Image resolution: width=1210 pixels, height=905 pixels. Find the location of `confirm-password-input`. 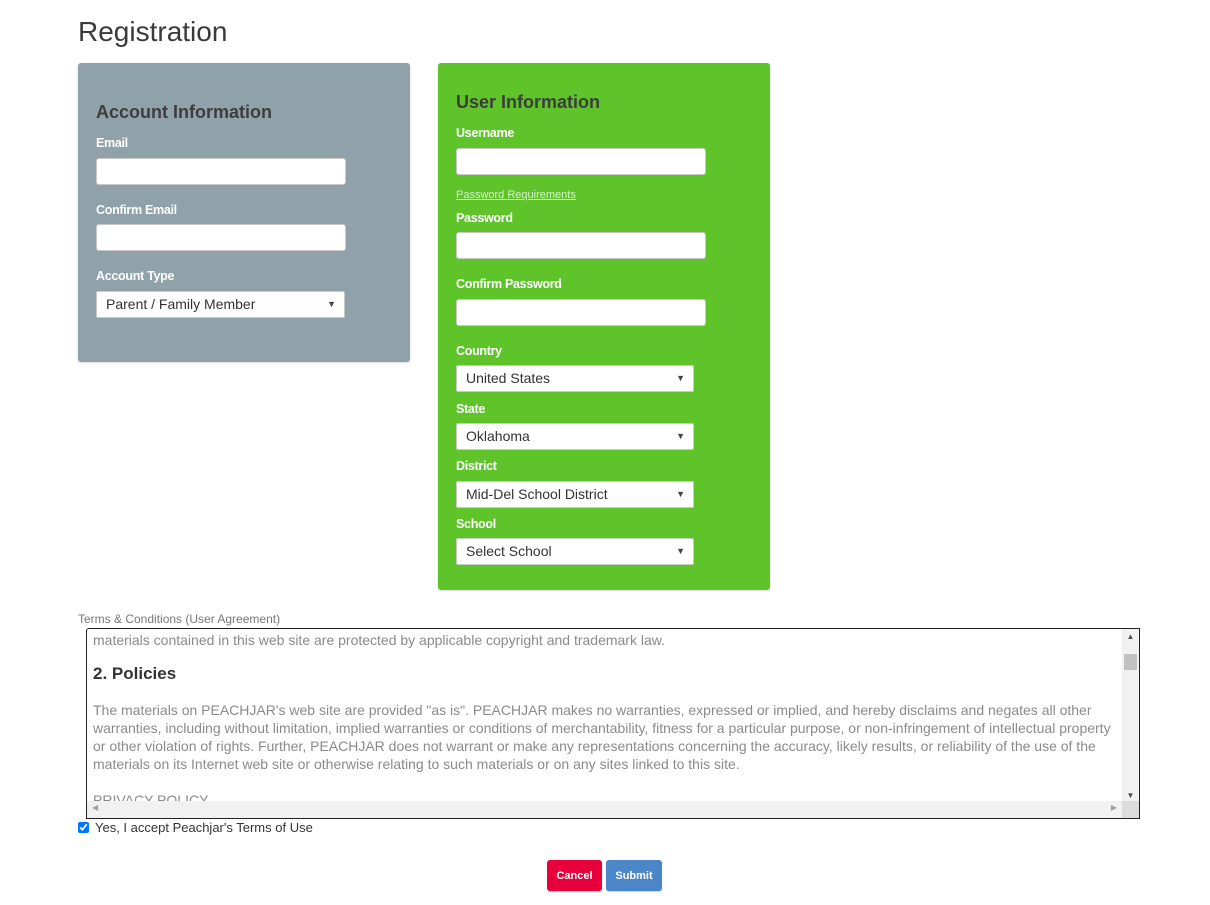

confirm-password-input is located at coordinates (581, 312).